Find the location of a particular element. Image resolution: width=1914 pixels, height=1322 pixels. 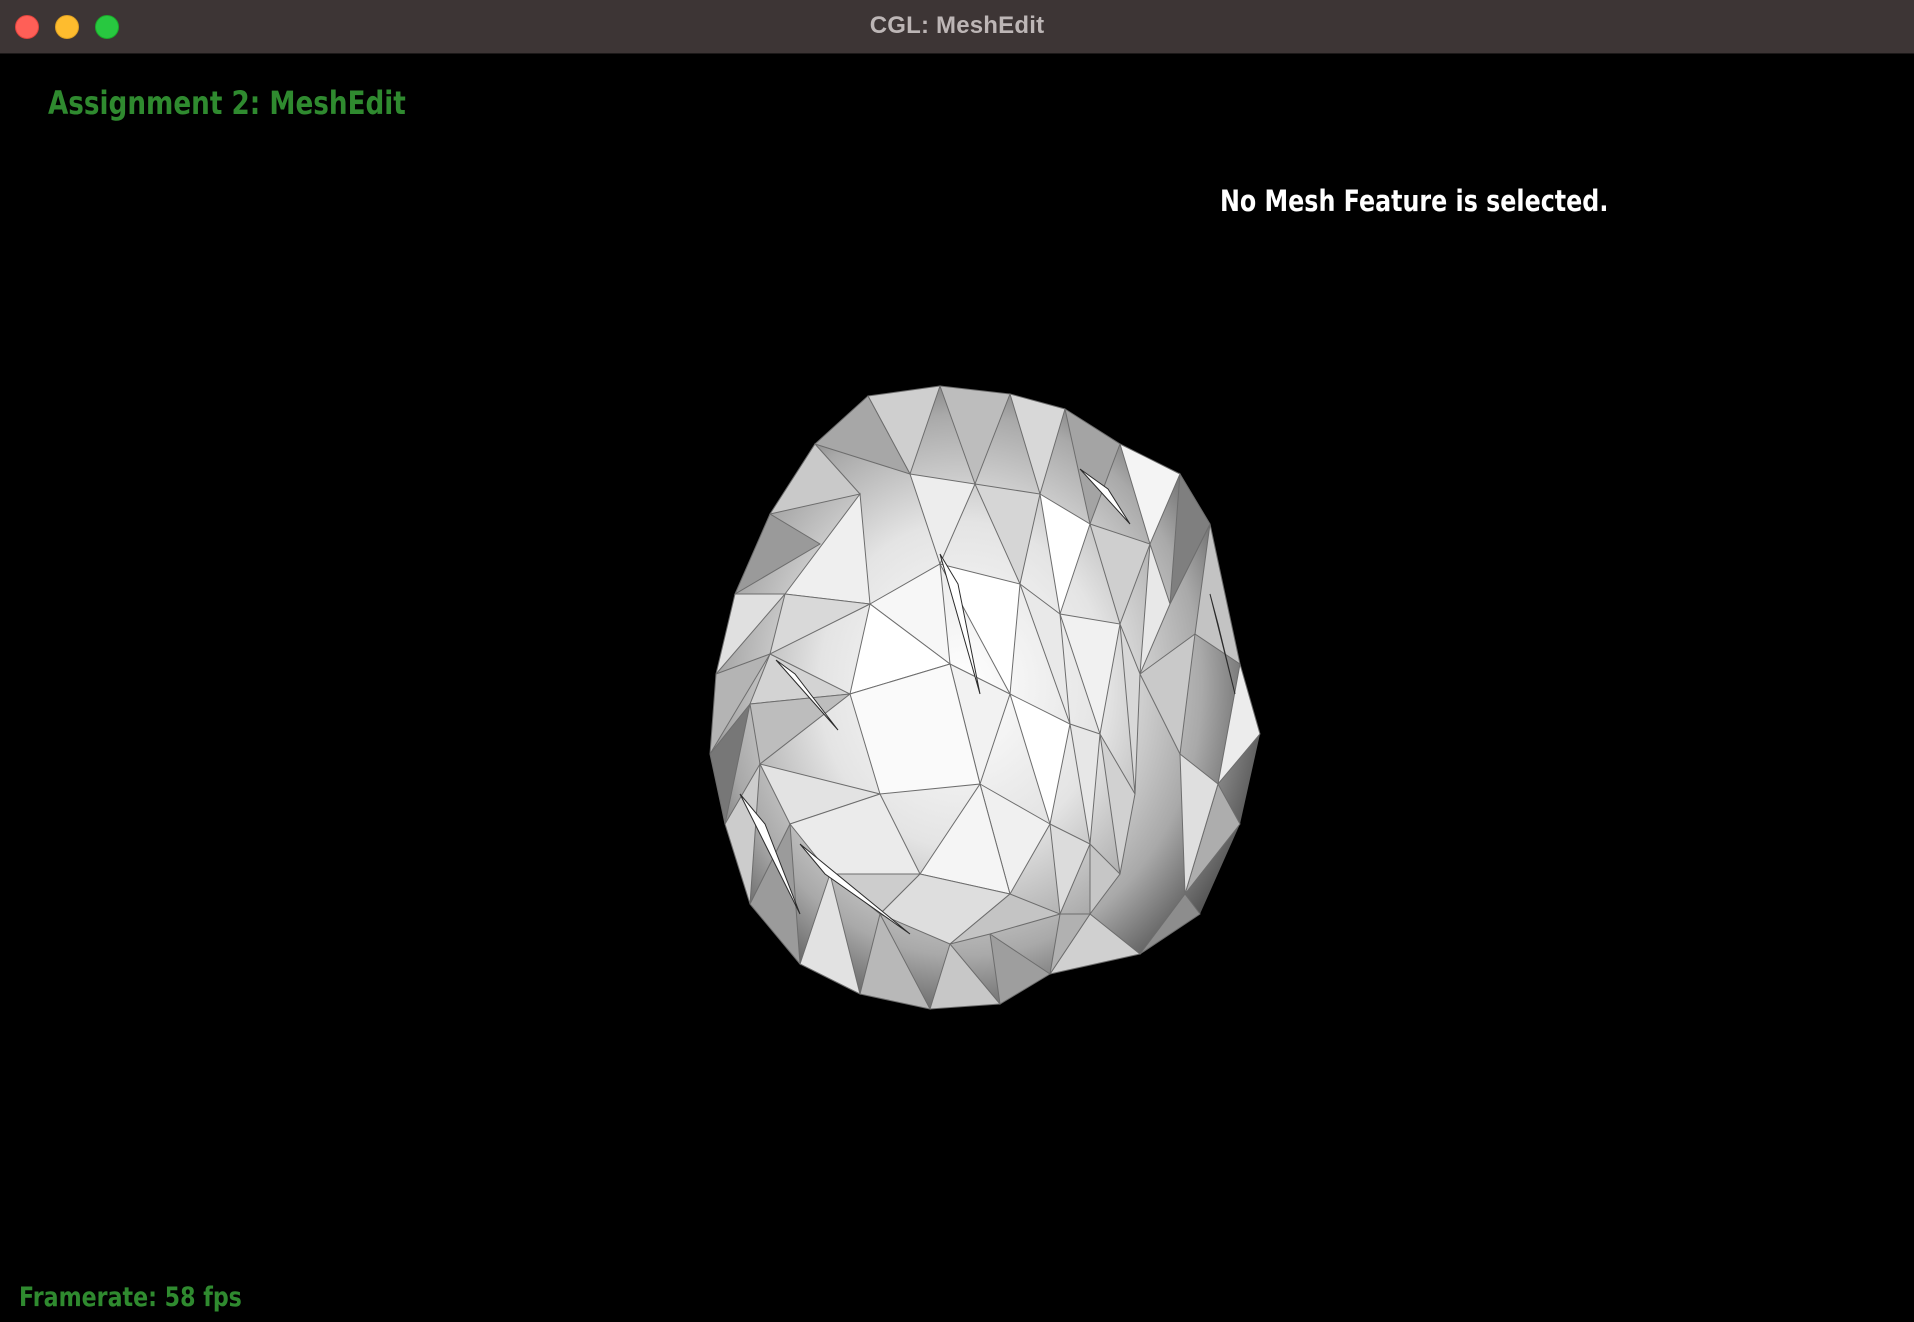

framerate-readout: Framerate: 58 fps is located at coordinates (130, 1297).